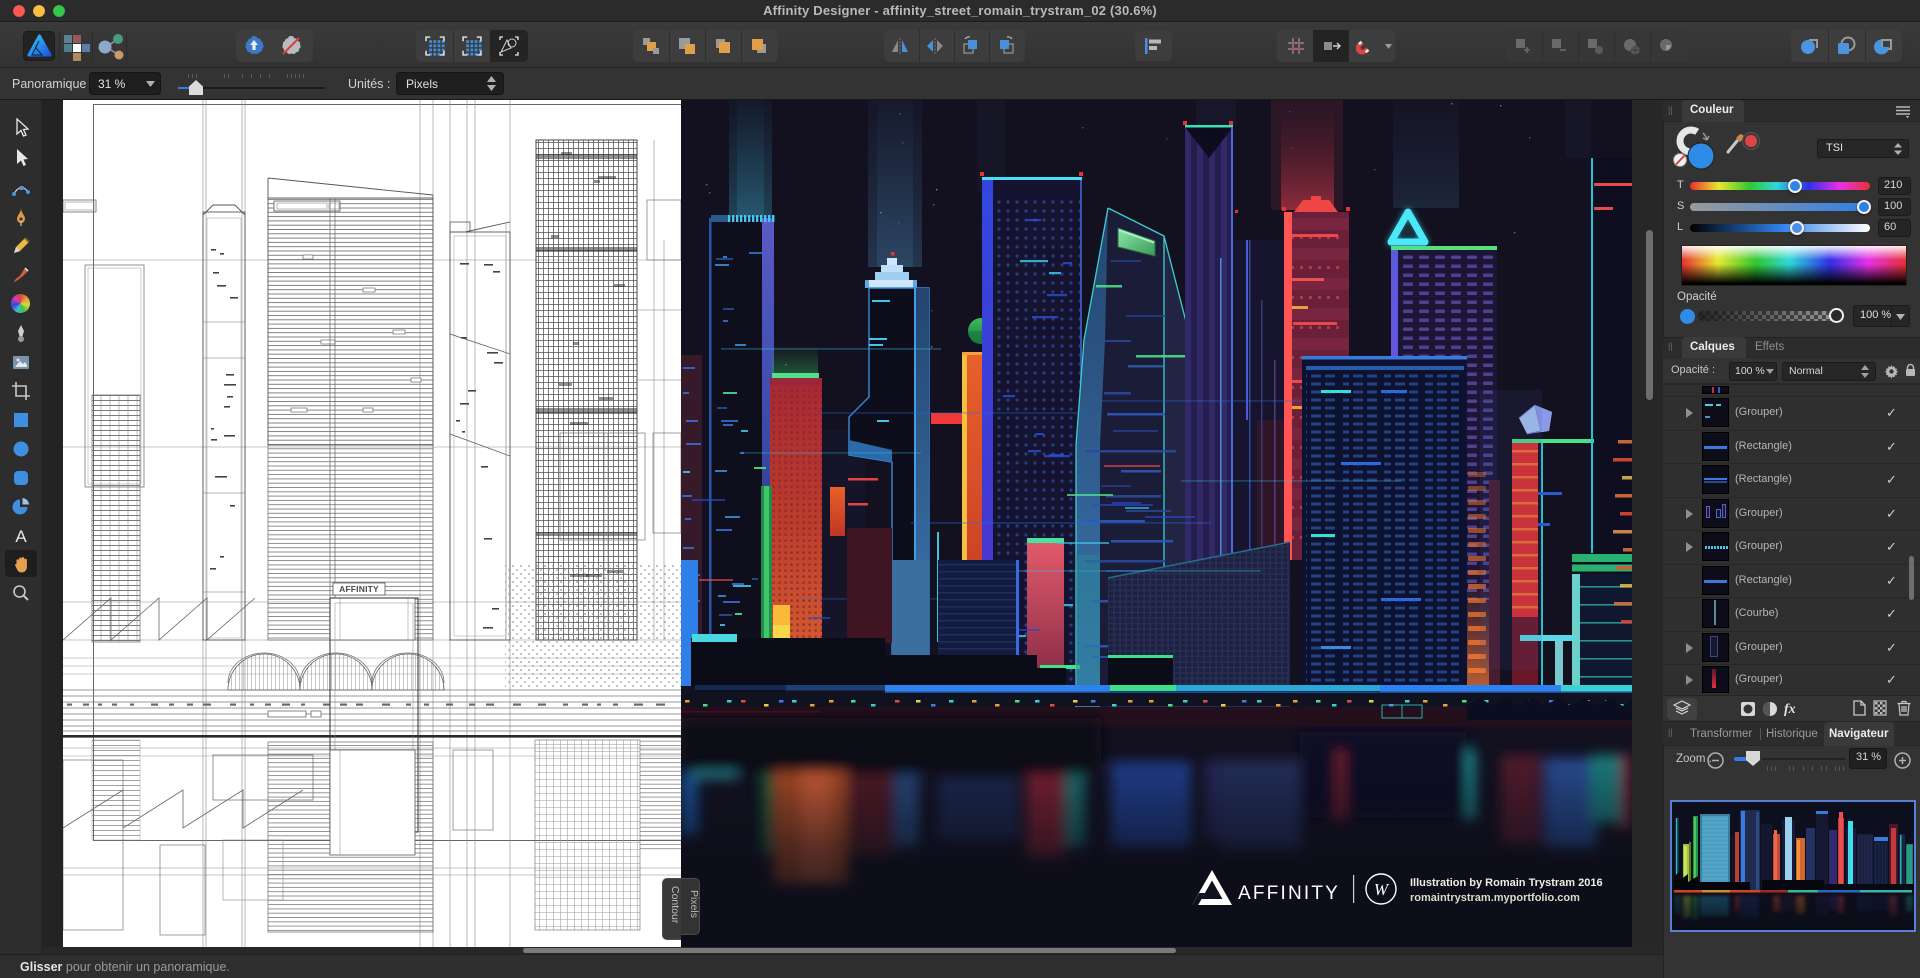 The width and height of the screenshot is (1920, 978). I want to click on svg-text: A, so click(21, 536).